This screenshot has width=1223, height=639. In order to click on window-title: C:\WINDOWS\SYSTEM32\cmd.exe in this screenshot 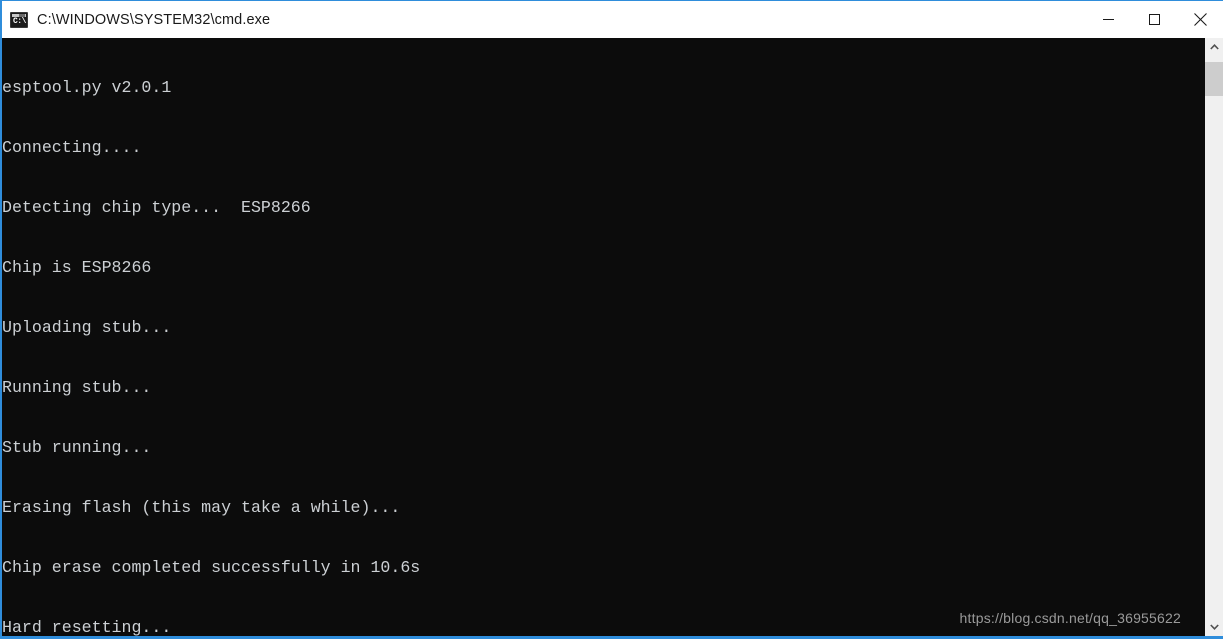, I will do `click(154, 19)`.